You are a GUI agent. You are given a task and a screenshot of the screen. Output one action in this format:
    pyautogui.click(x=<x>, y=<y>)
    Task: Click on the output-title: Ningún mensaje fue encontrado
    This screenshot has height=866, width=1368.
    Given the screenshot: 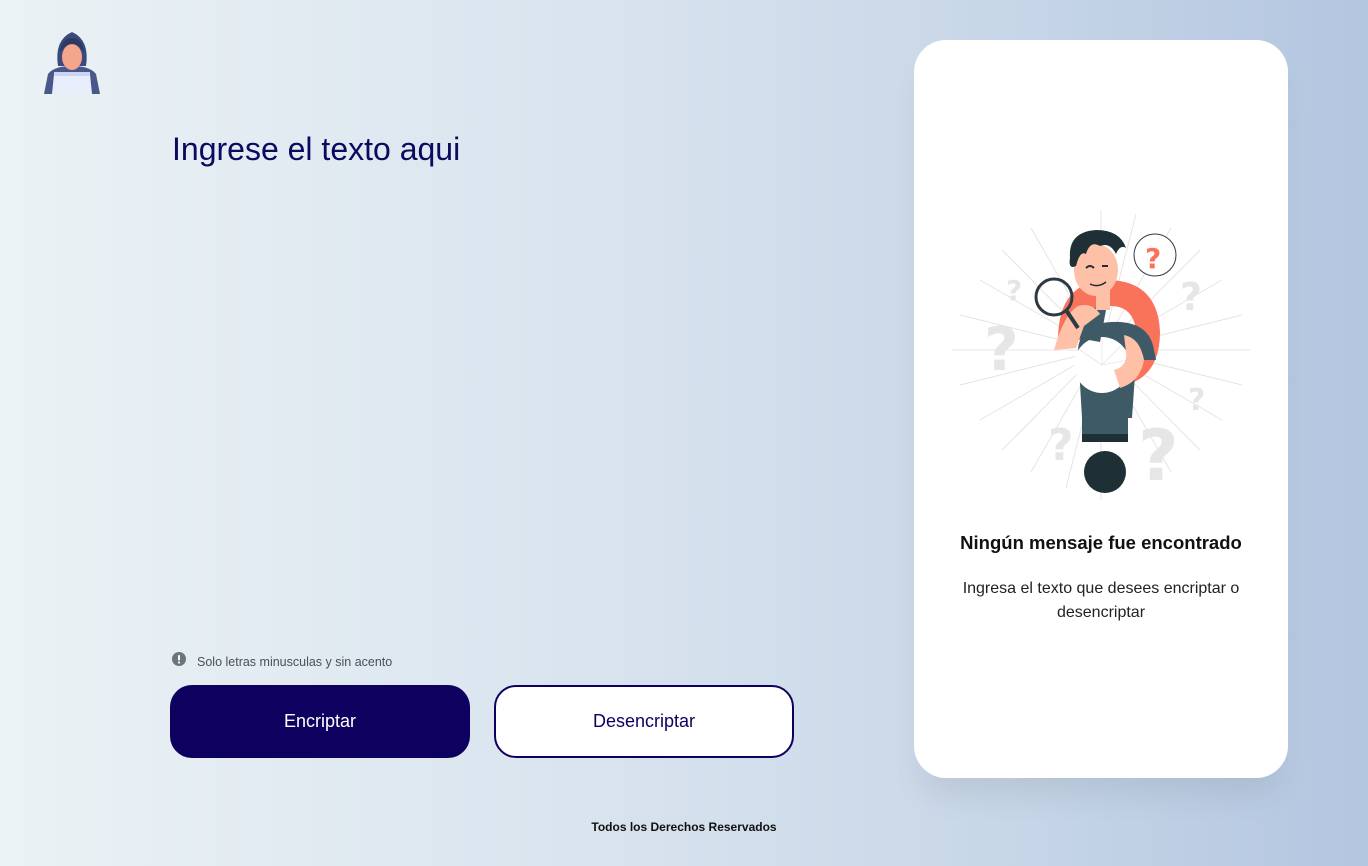 What is the action you would take?
    pyautogui.click(x=1101, y=542)
    